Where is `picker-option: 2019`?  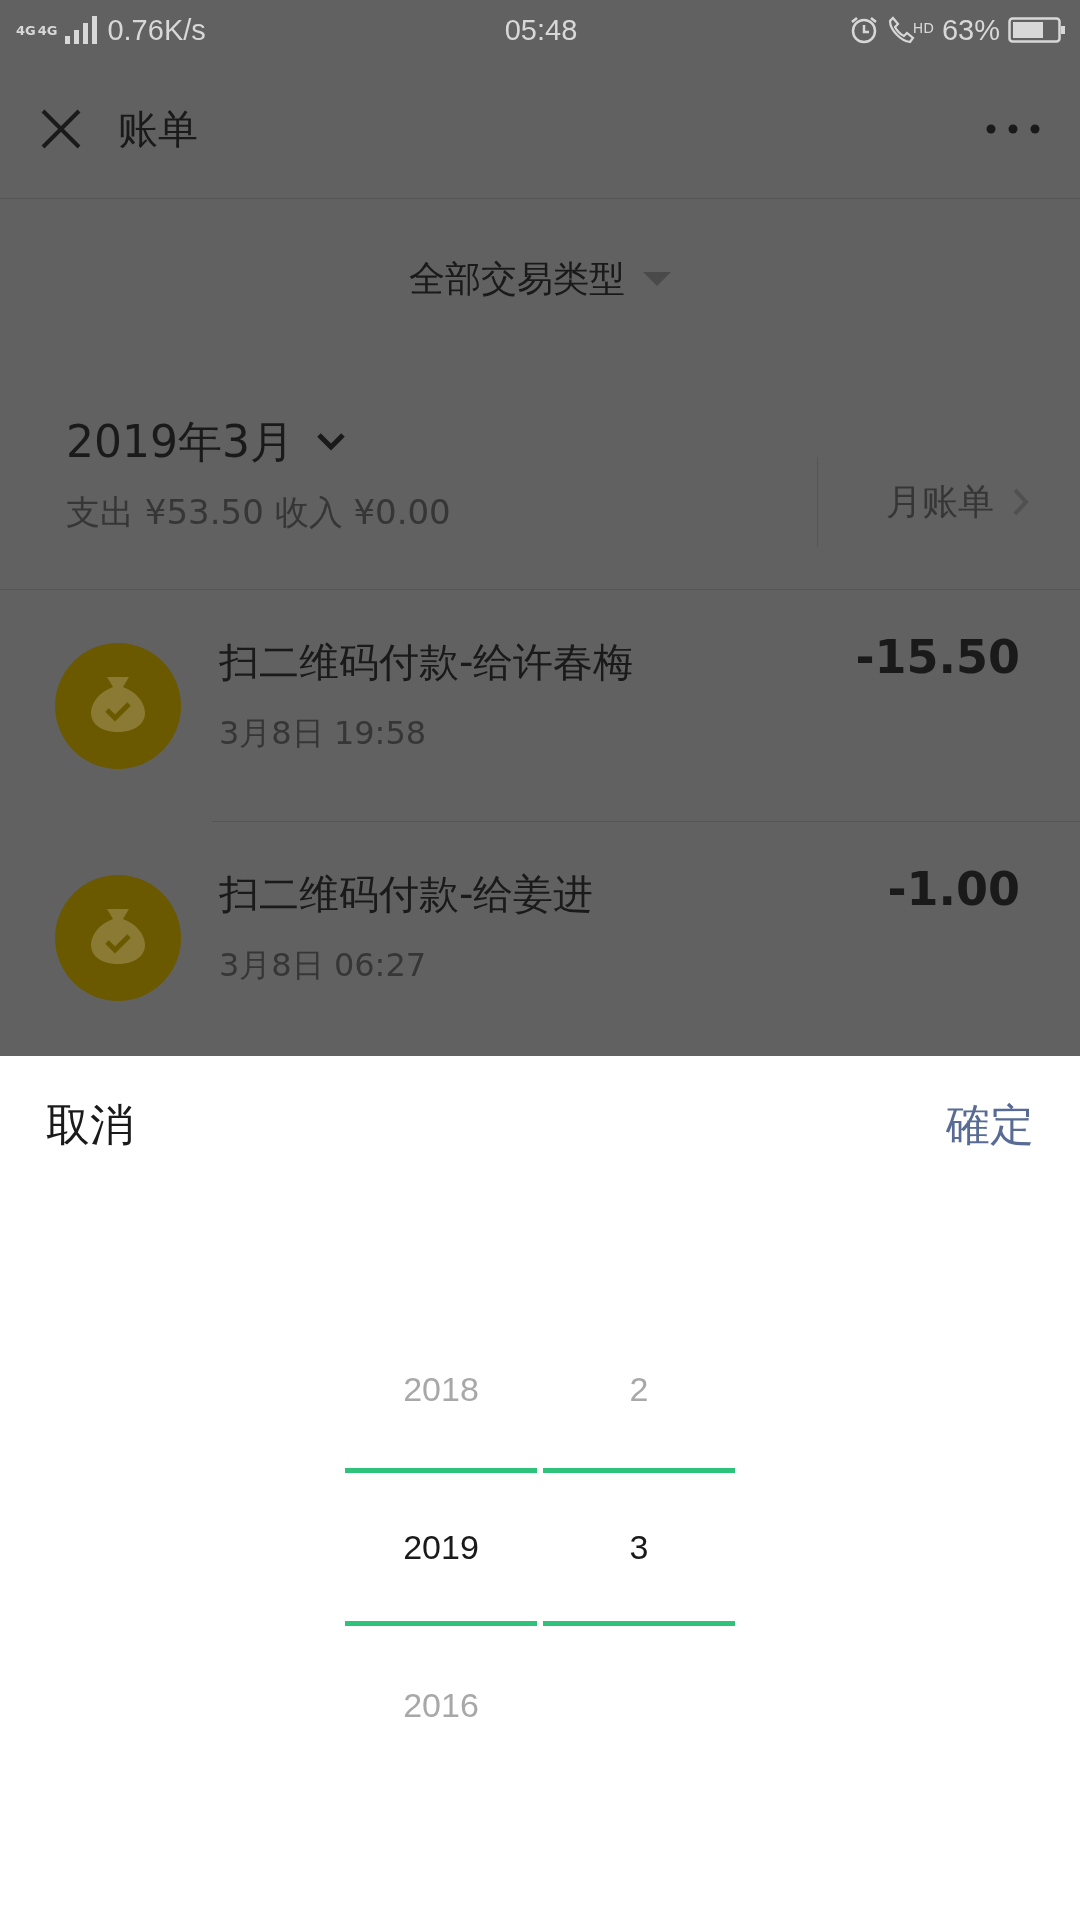 picker-option: 2019 is located at coordinates (441, 1547).